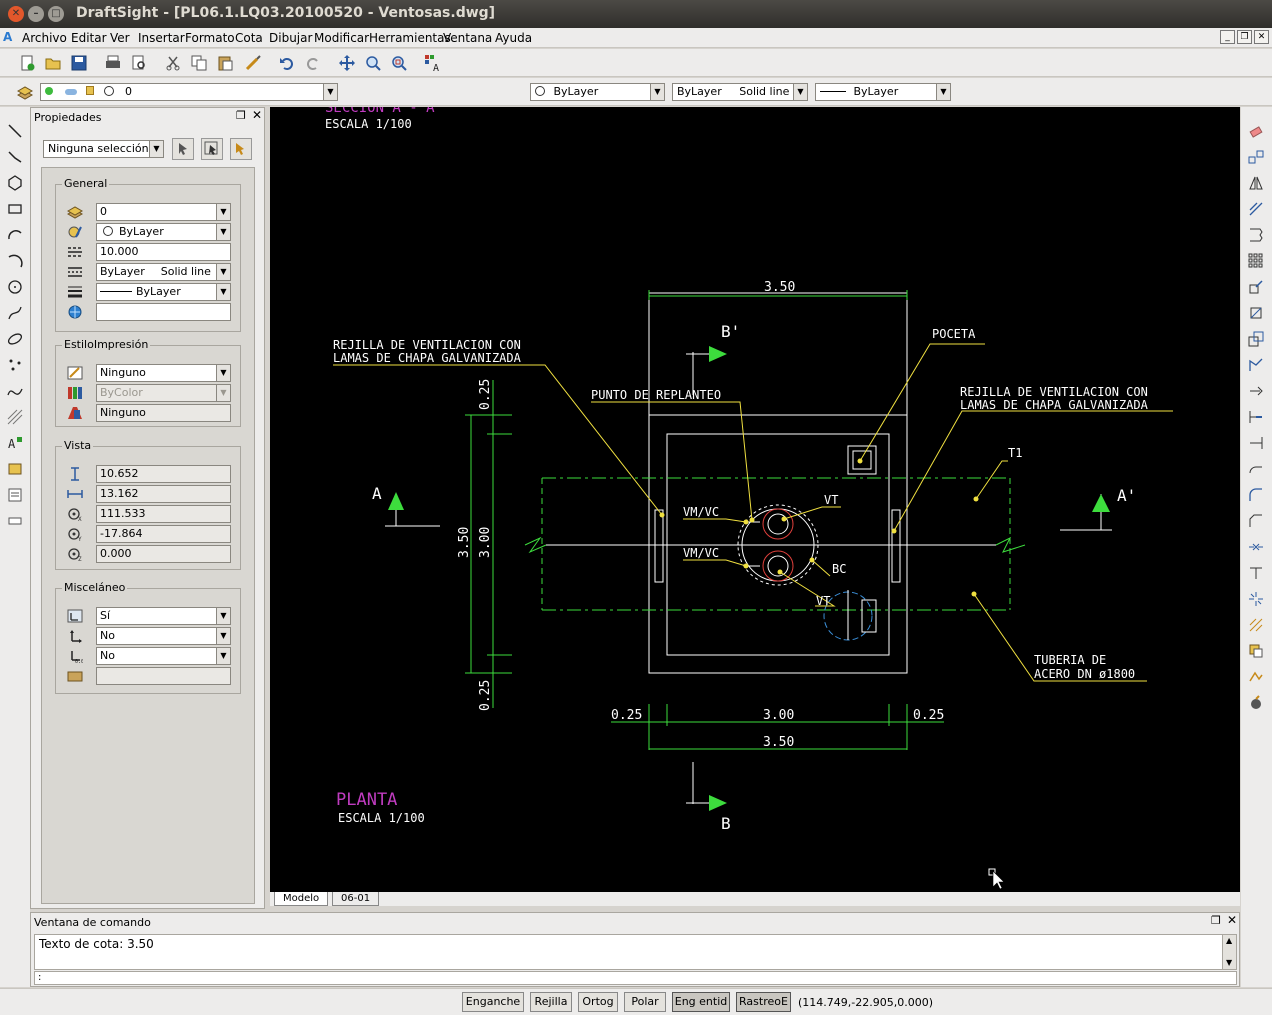  Describe the element at coordinates (1256, 677) in the screenshot. I see `edit-polyline-icon` at that location.